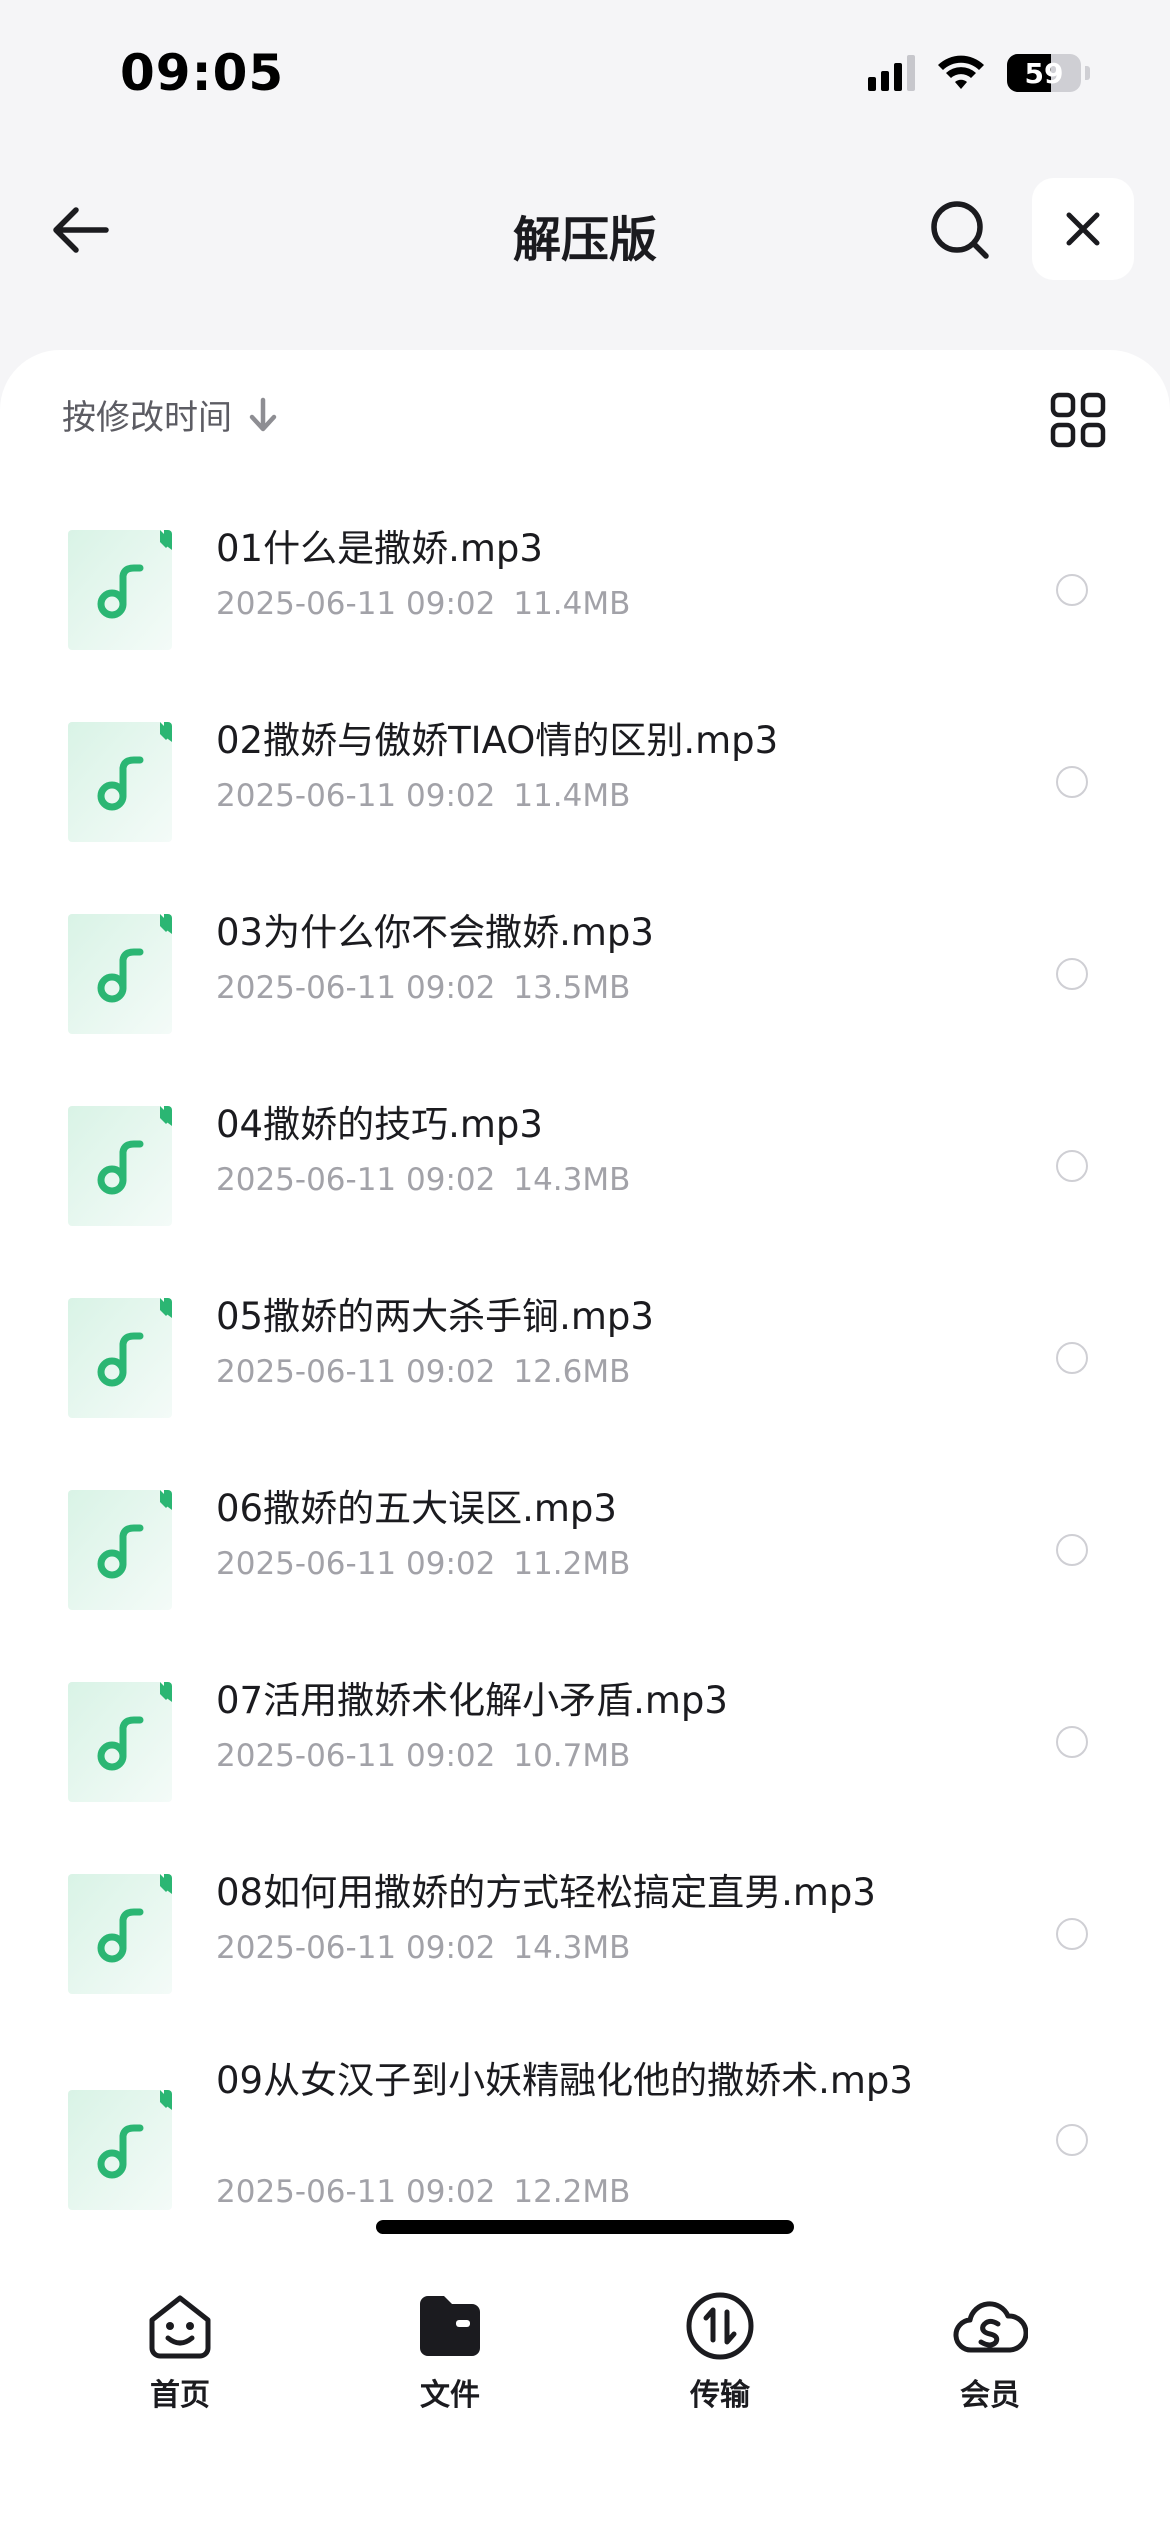 Image resolution: width=1170 pixels, height=2532 pixels. Describe the element at coordinates (379, 1124) in the screenshot. I see `file-name: 04撒娇的技巧.mp3` at that location.